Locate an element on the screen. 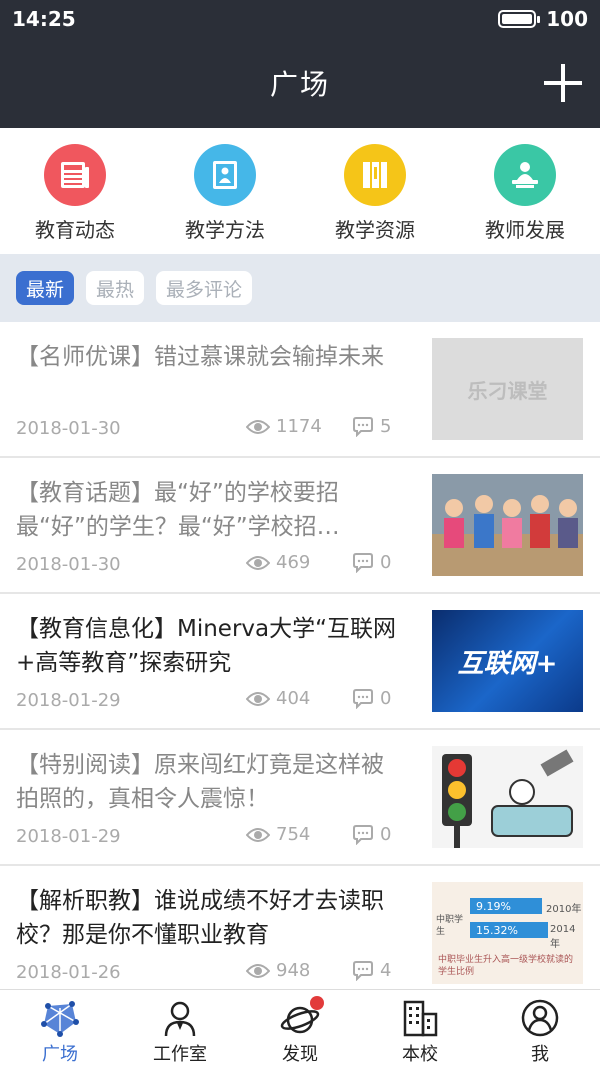  nav-label: 我 is located at coordinates (540, 1054).